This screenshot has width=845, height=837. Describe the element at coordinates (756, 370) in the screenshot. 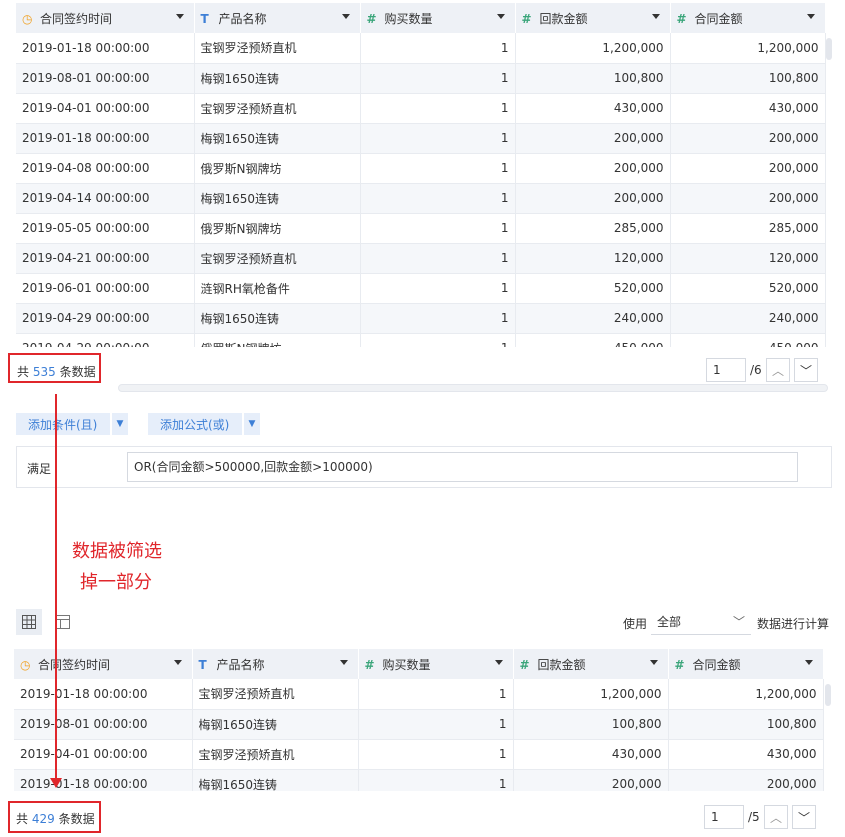

I see `page-total: /6` at that location.